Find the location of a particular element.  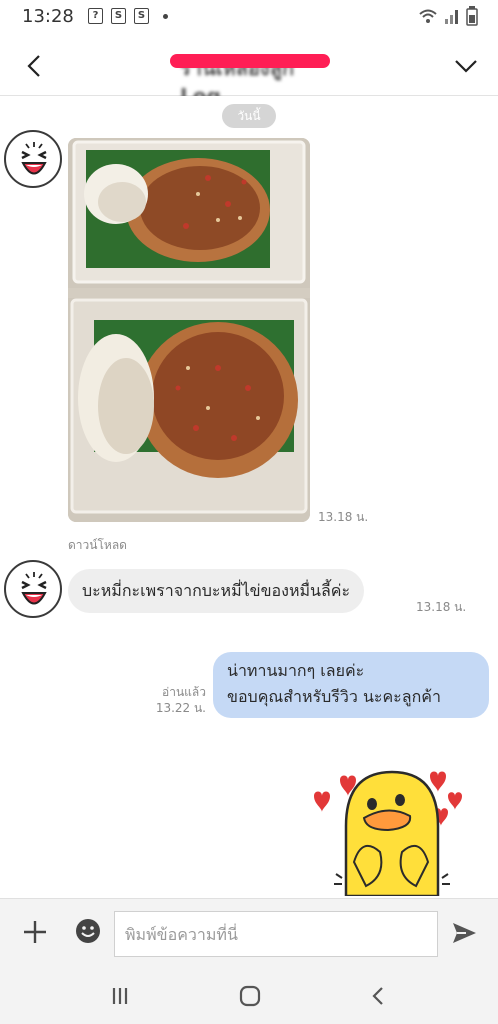

chat-header: ร้านเหลืองลูก Log is located at coordinates (249, 71).